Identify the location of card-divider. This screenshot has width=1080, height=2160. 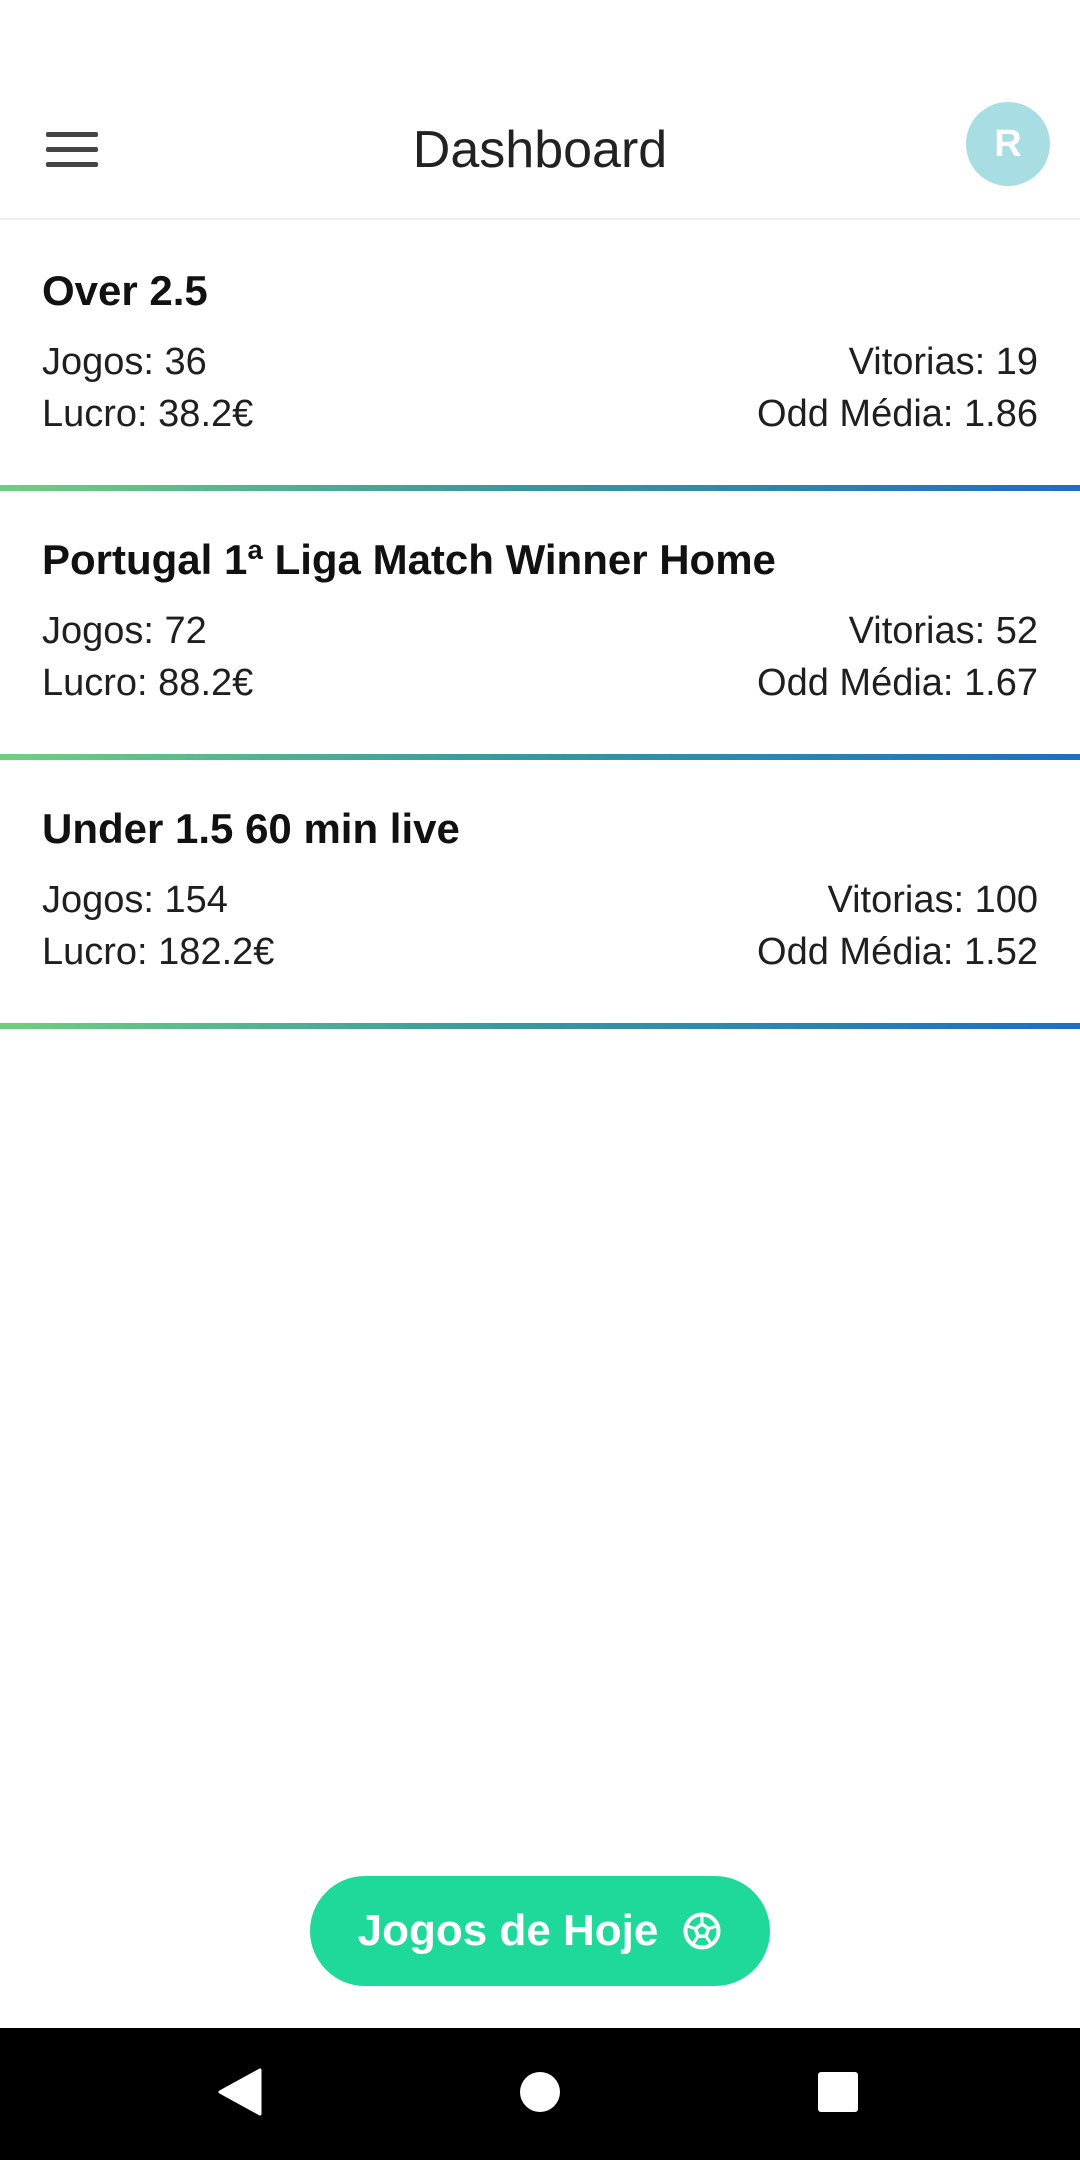
(540, 1026).